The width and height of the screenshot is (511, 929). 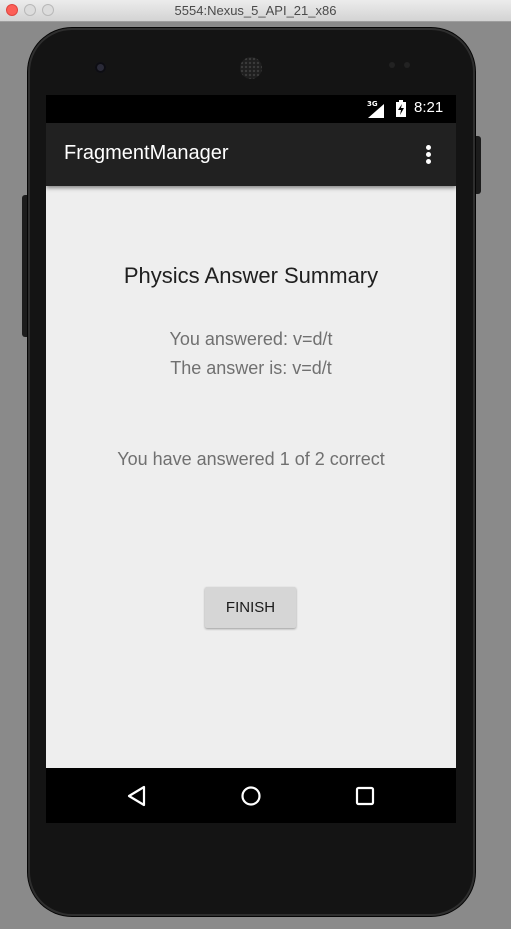 I want to click on battery-charging-icon, so click(x=401, y=108).